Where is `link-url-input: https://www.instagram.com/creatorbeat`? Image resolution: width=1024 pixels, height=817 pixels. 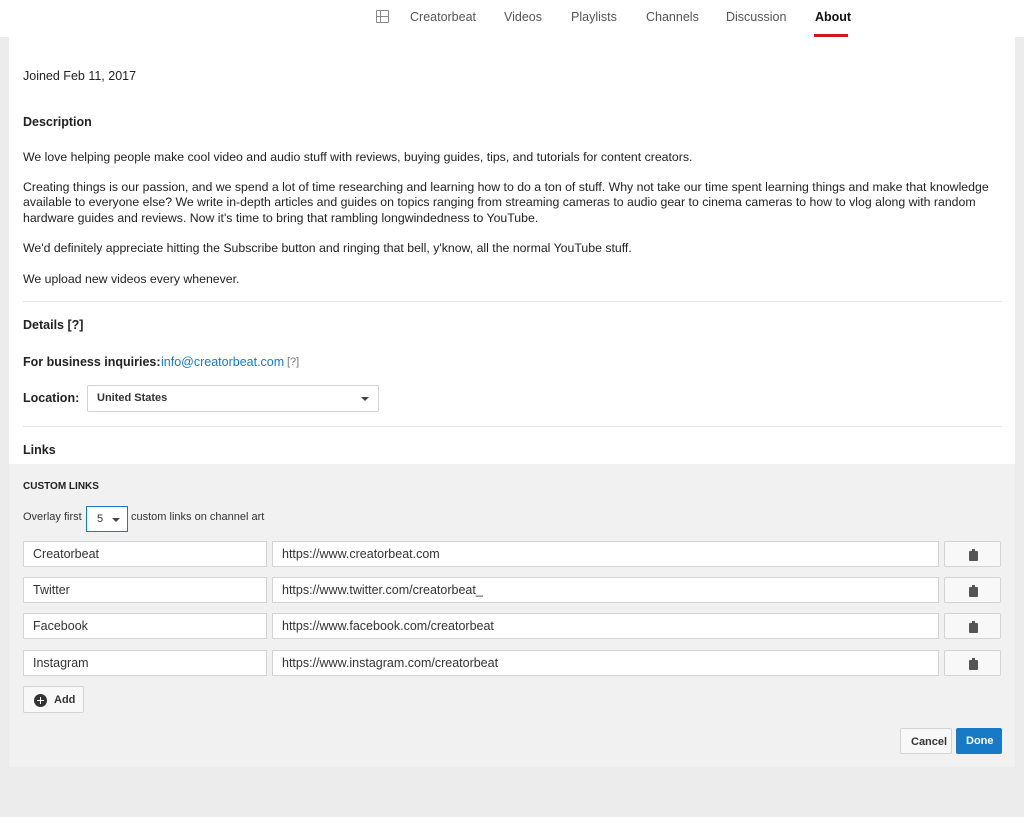
link-url-input: https://www.instagram.com/creatorbeat is located at coordinates (605, 663).